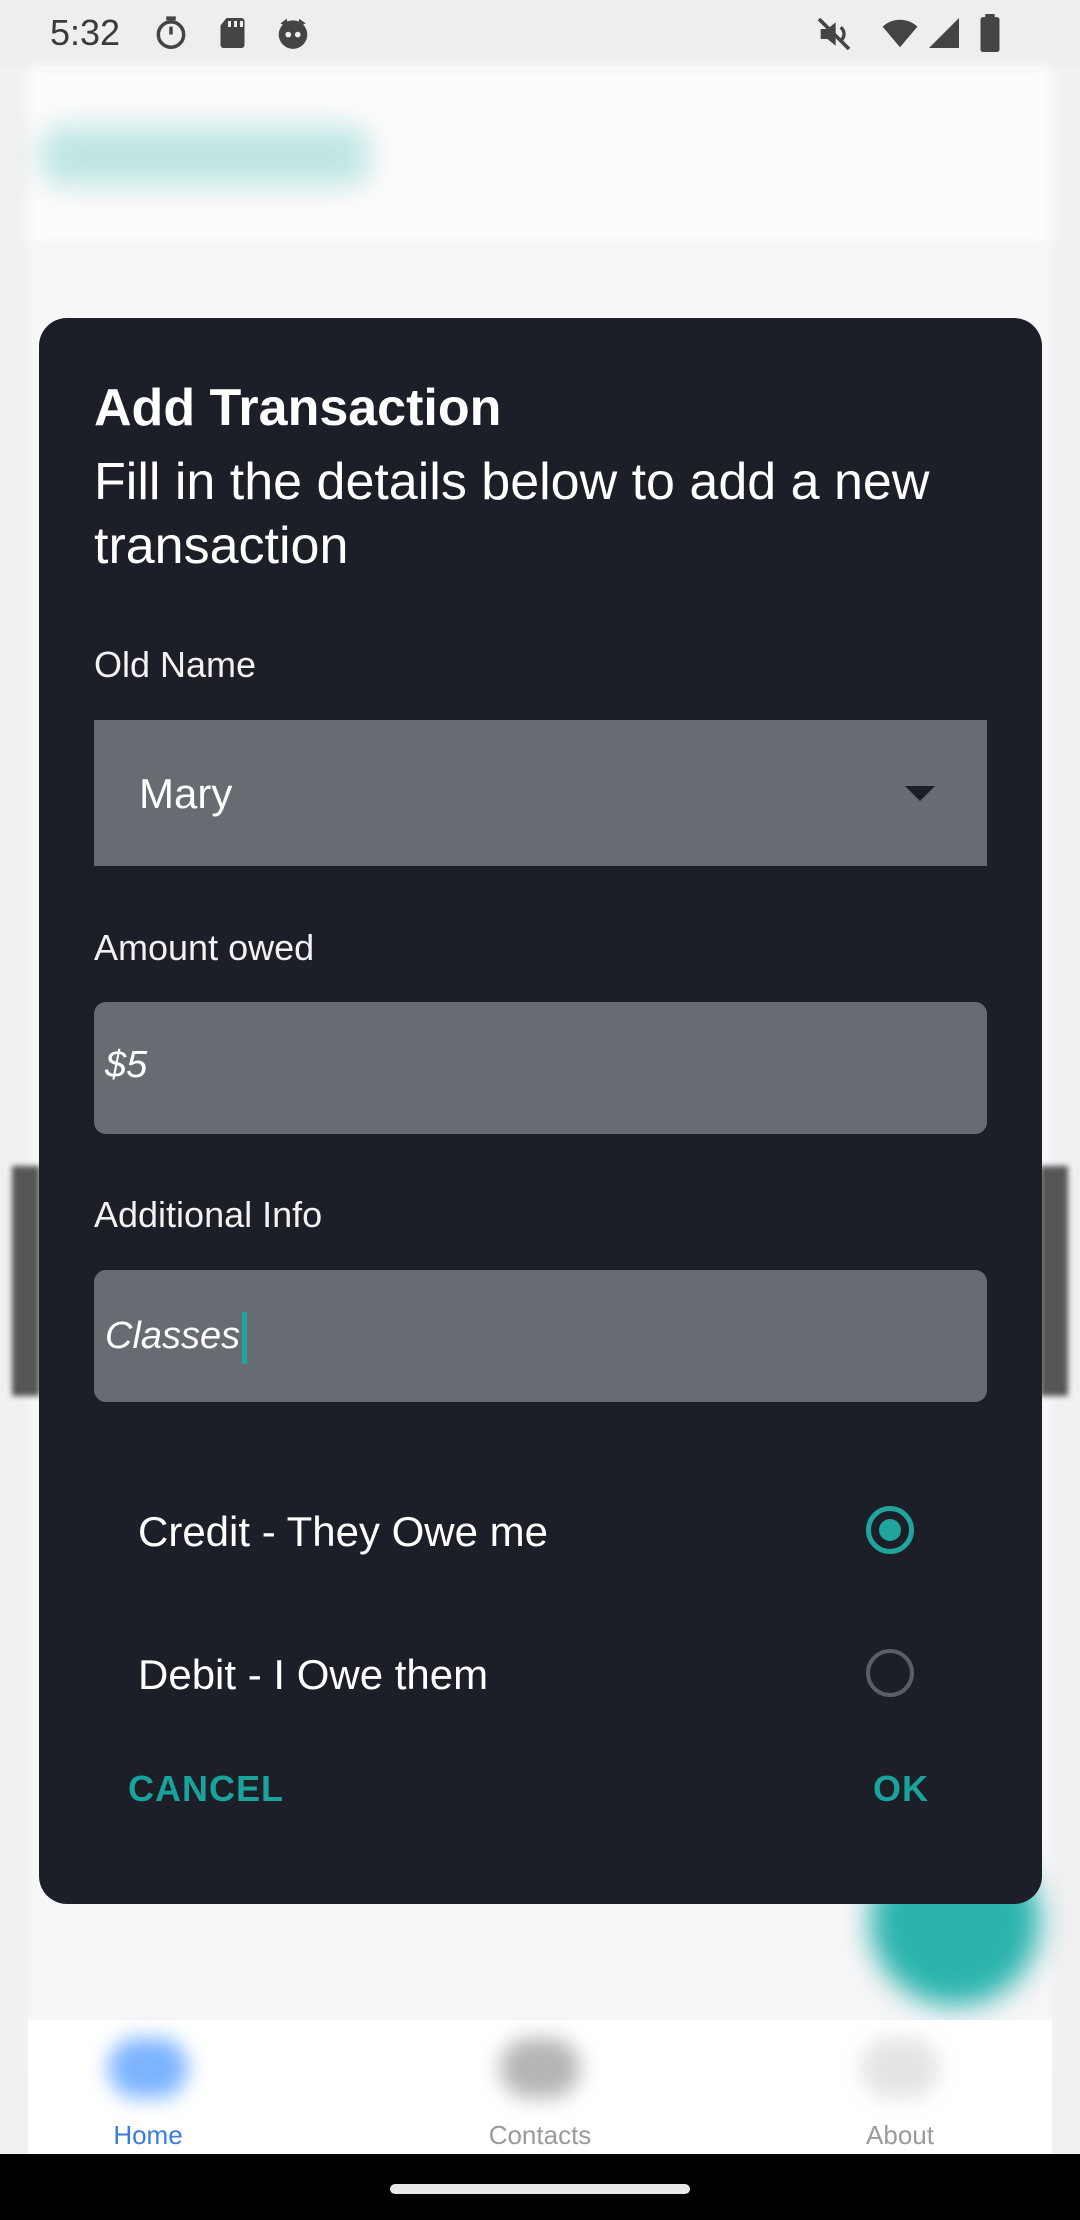 The image size is (1080, 2220). I want to click on mute-icon, so click(834, 36).